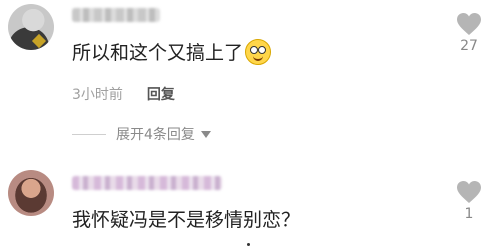 The width and height of the screenshot is (499, 252). What do you see at coordinates (161, 94) in the screenshot?
I see `reply-button: 回复` at bounding box center [161, 94].